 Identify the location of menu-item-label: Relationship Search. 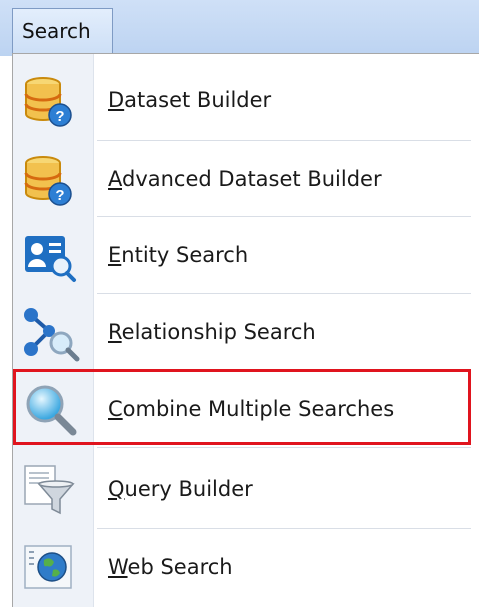
(212, 332).